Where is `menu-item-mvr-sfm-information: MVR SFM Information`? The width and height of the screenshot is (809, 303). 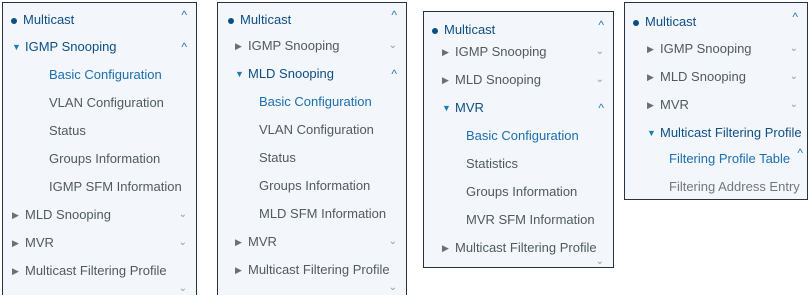
menu-item-mvr-sfm-information: MVR SFM Information is located at coordinates (518, 220).